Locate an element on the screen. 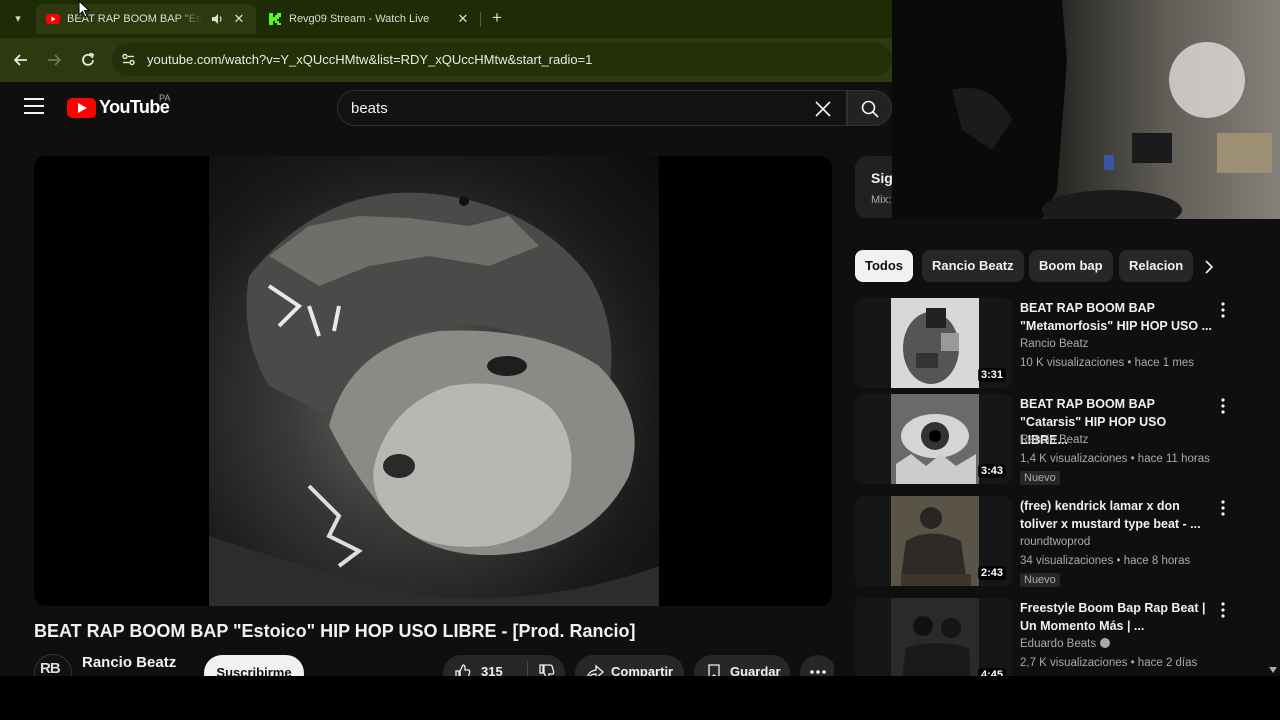  save-label: Guardar is located at coordinates (755, 670).